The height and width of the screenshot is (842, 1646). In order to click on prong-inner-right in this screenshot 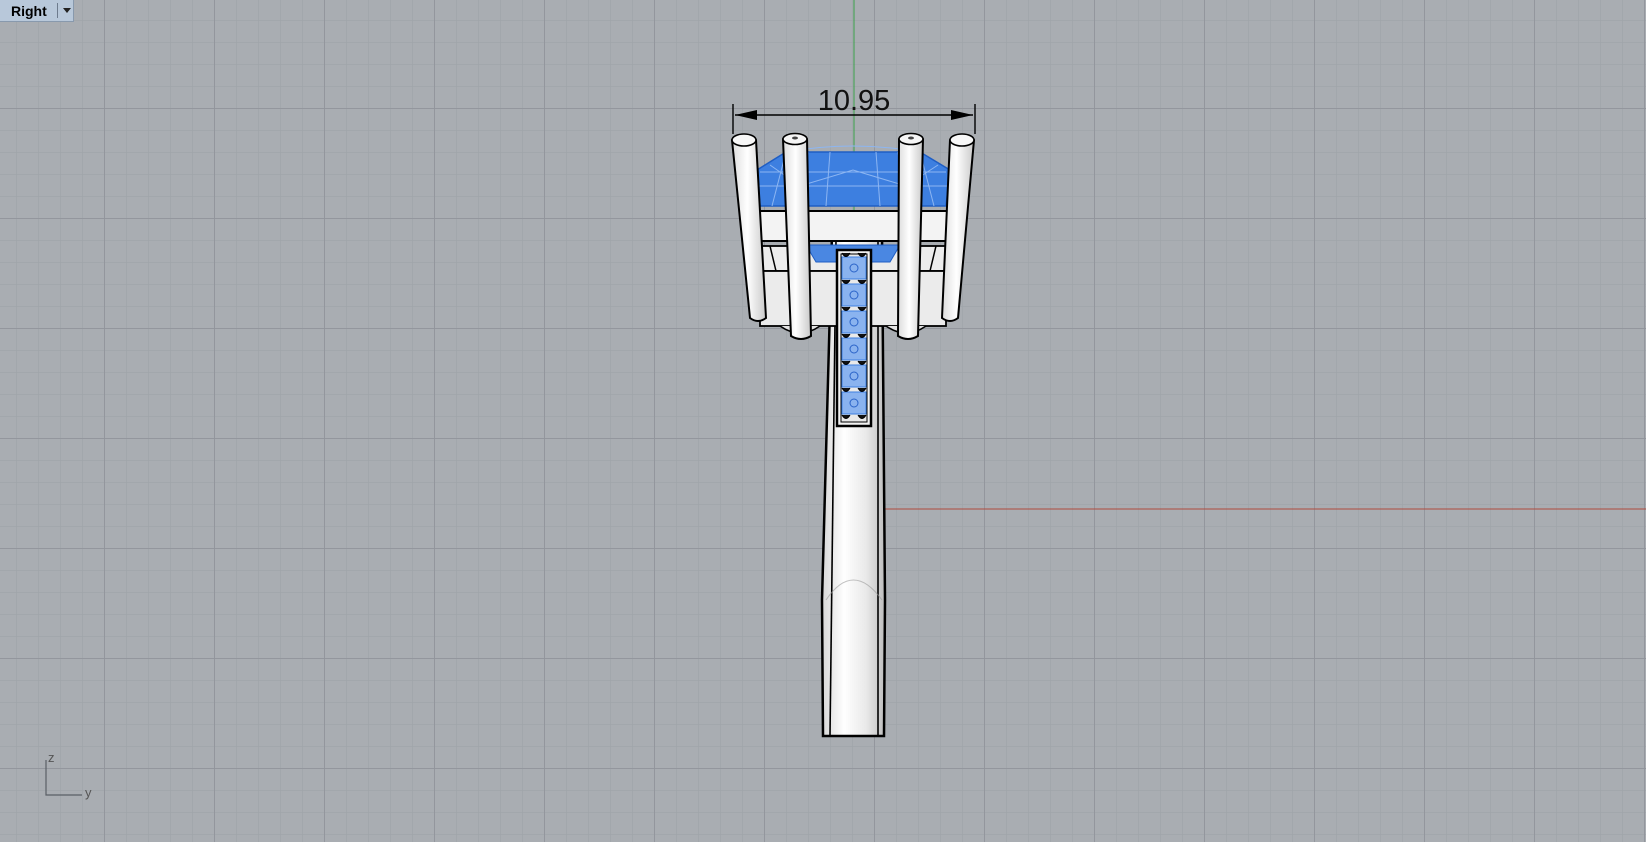, I will do `click(910, 236)`.